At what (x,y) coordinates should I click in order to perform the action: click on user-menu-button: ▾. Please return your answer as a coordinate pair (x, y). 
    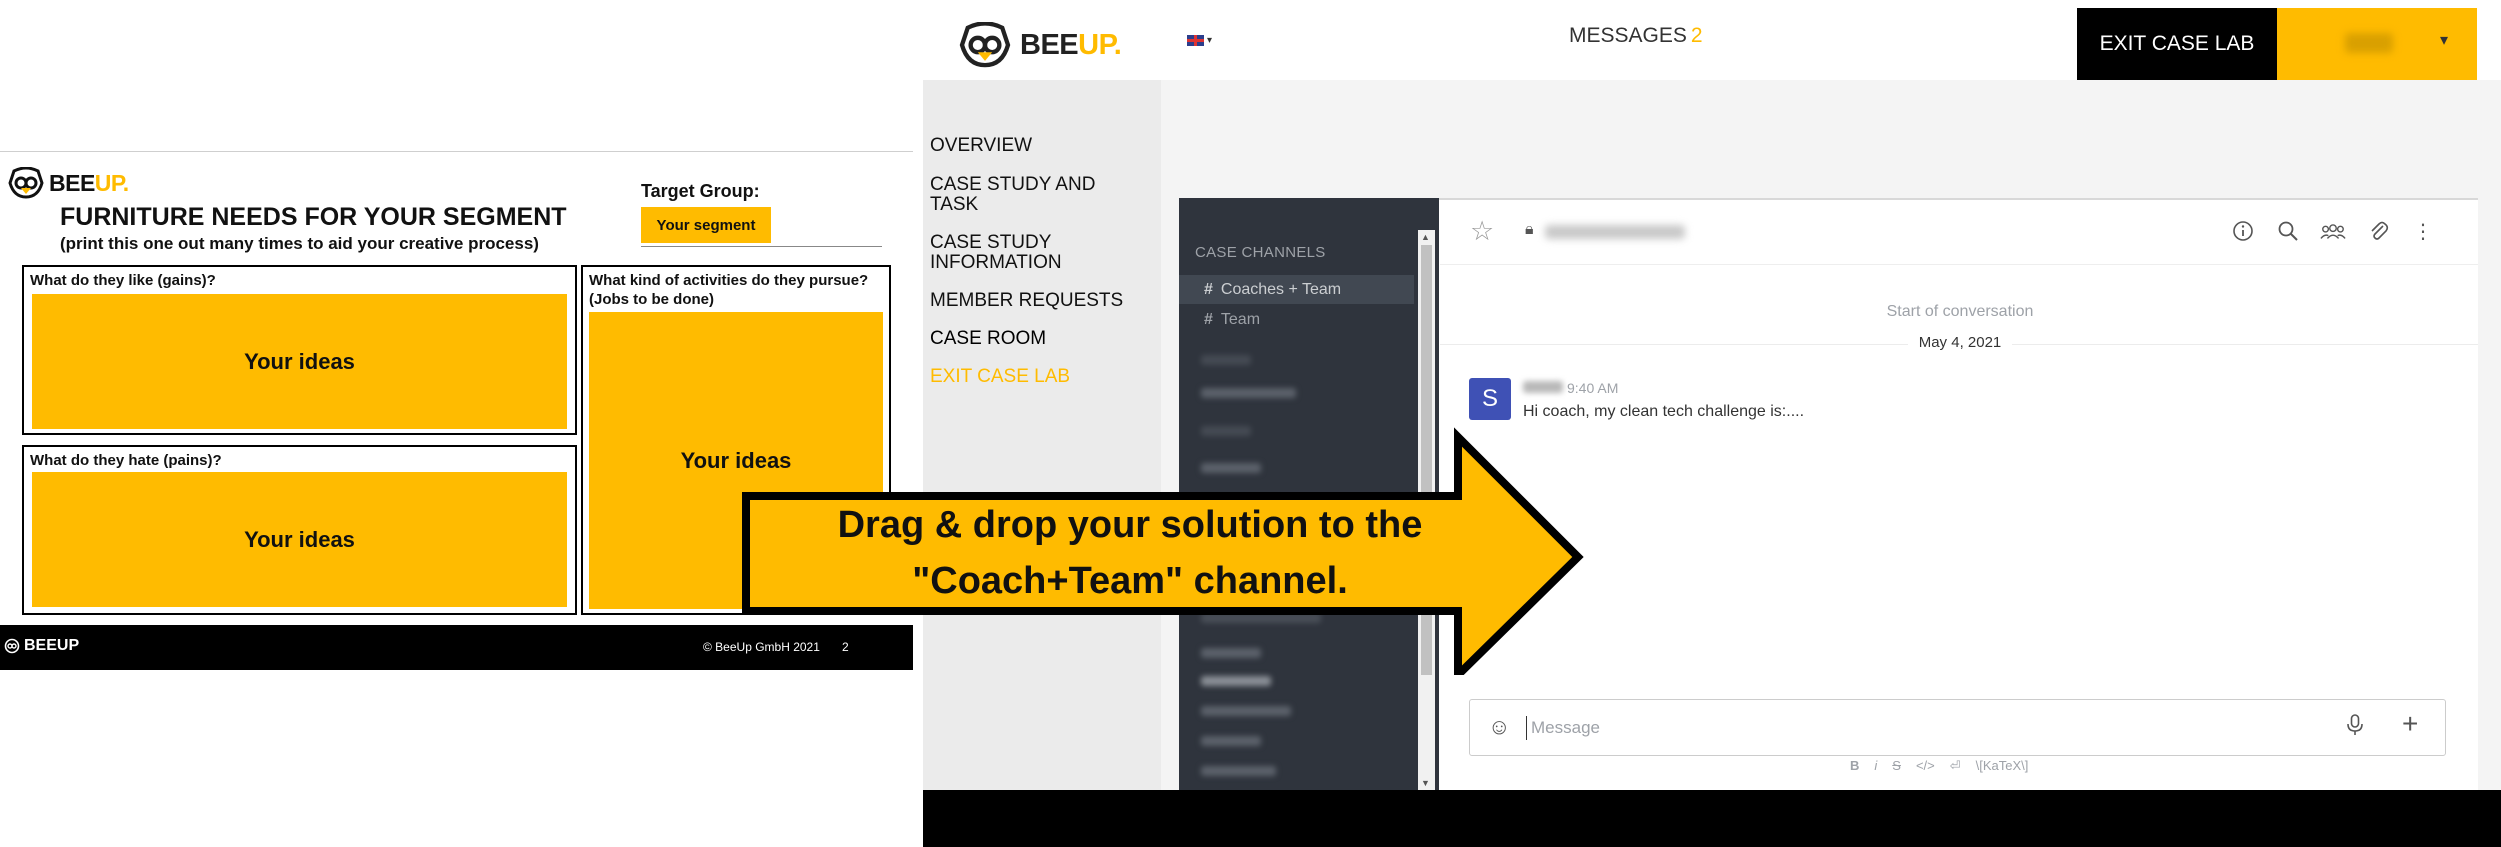
    Looking at the image, I should click on (2377, 44).